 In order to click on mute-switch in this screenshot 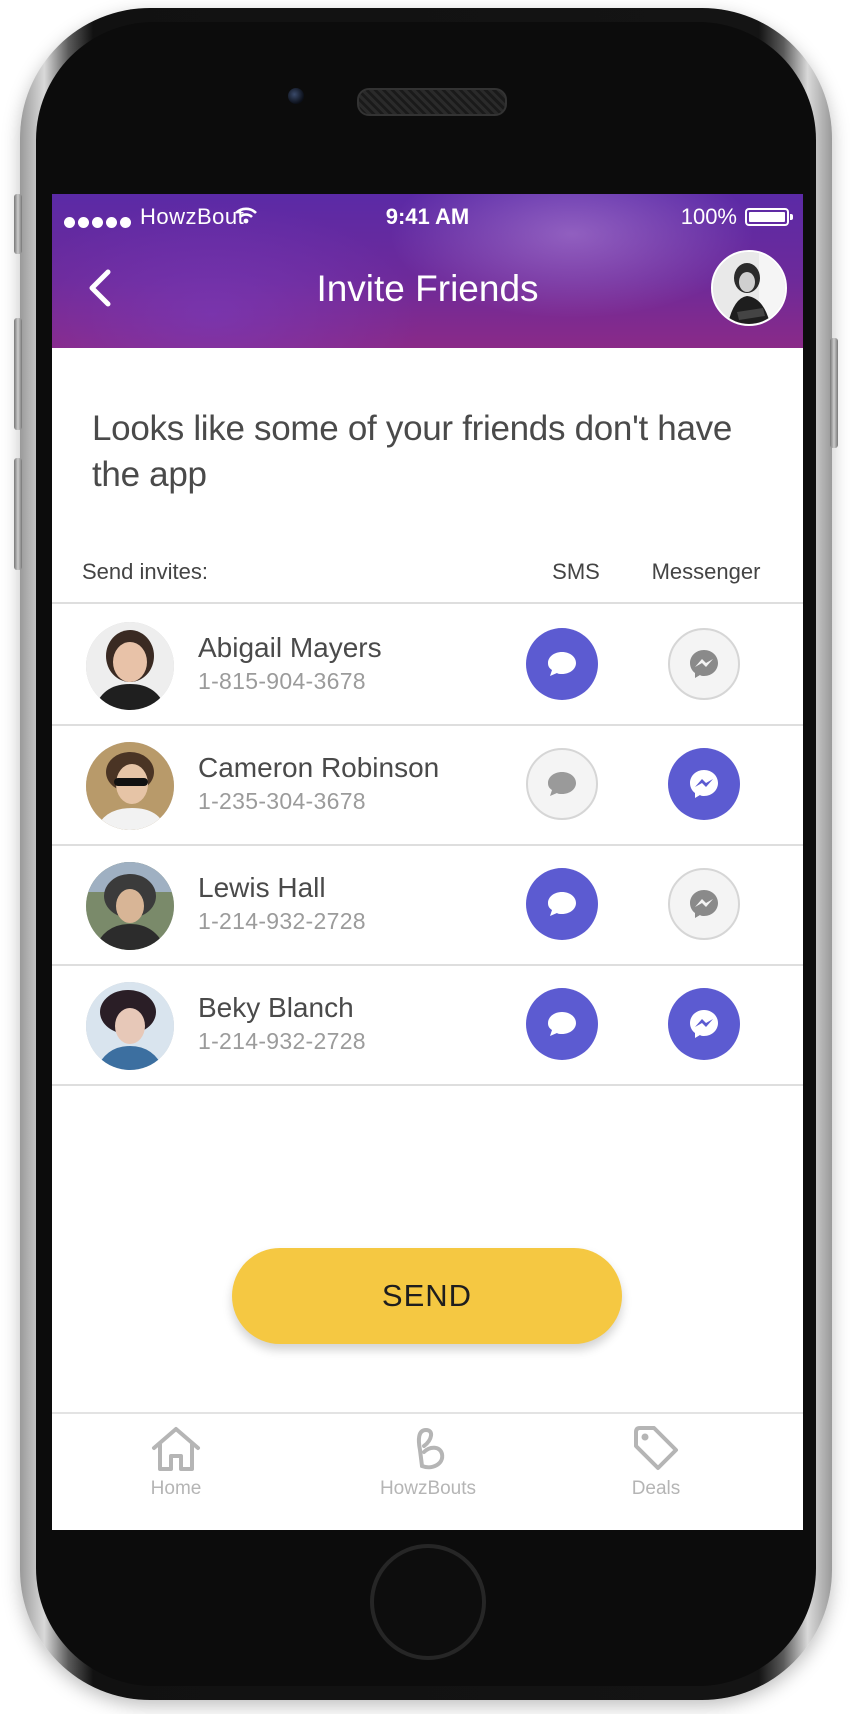, I will do `click(18, 224)`.